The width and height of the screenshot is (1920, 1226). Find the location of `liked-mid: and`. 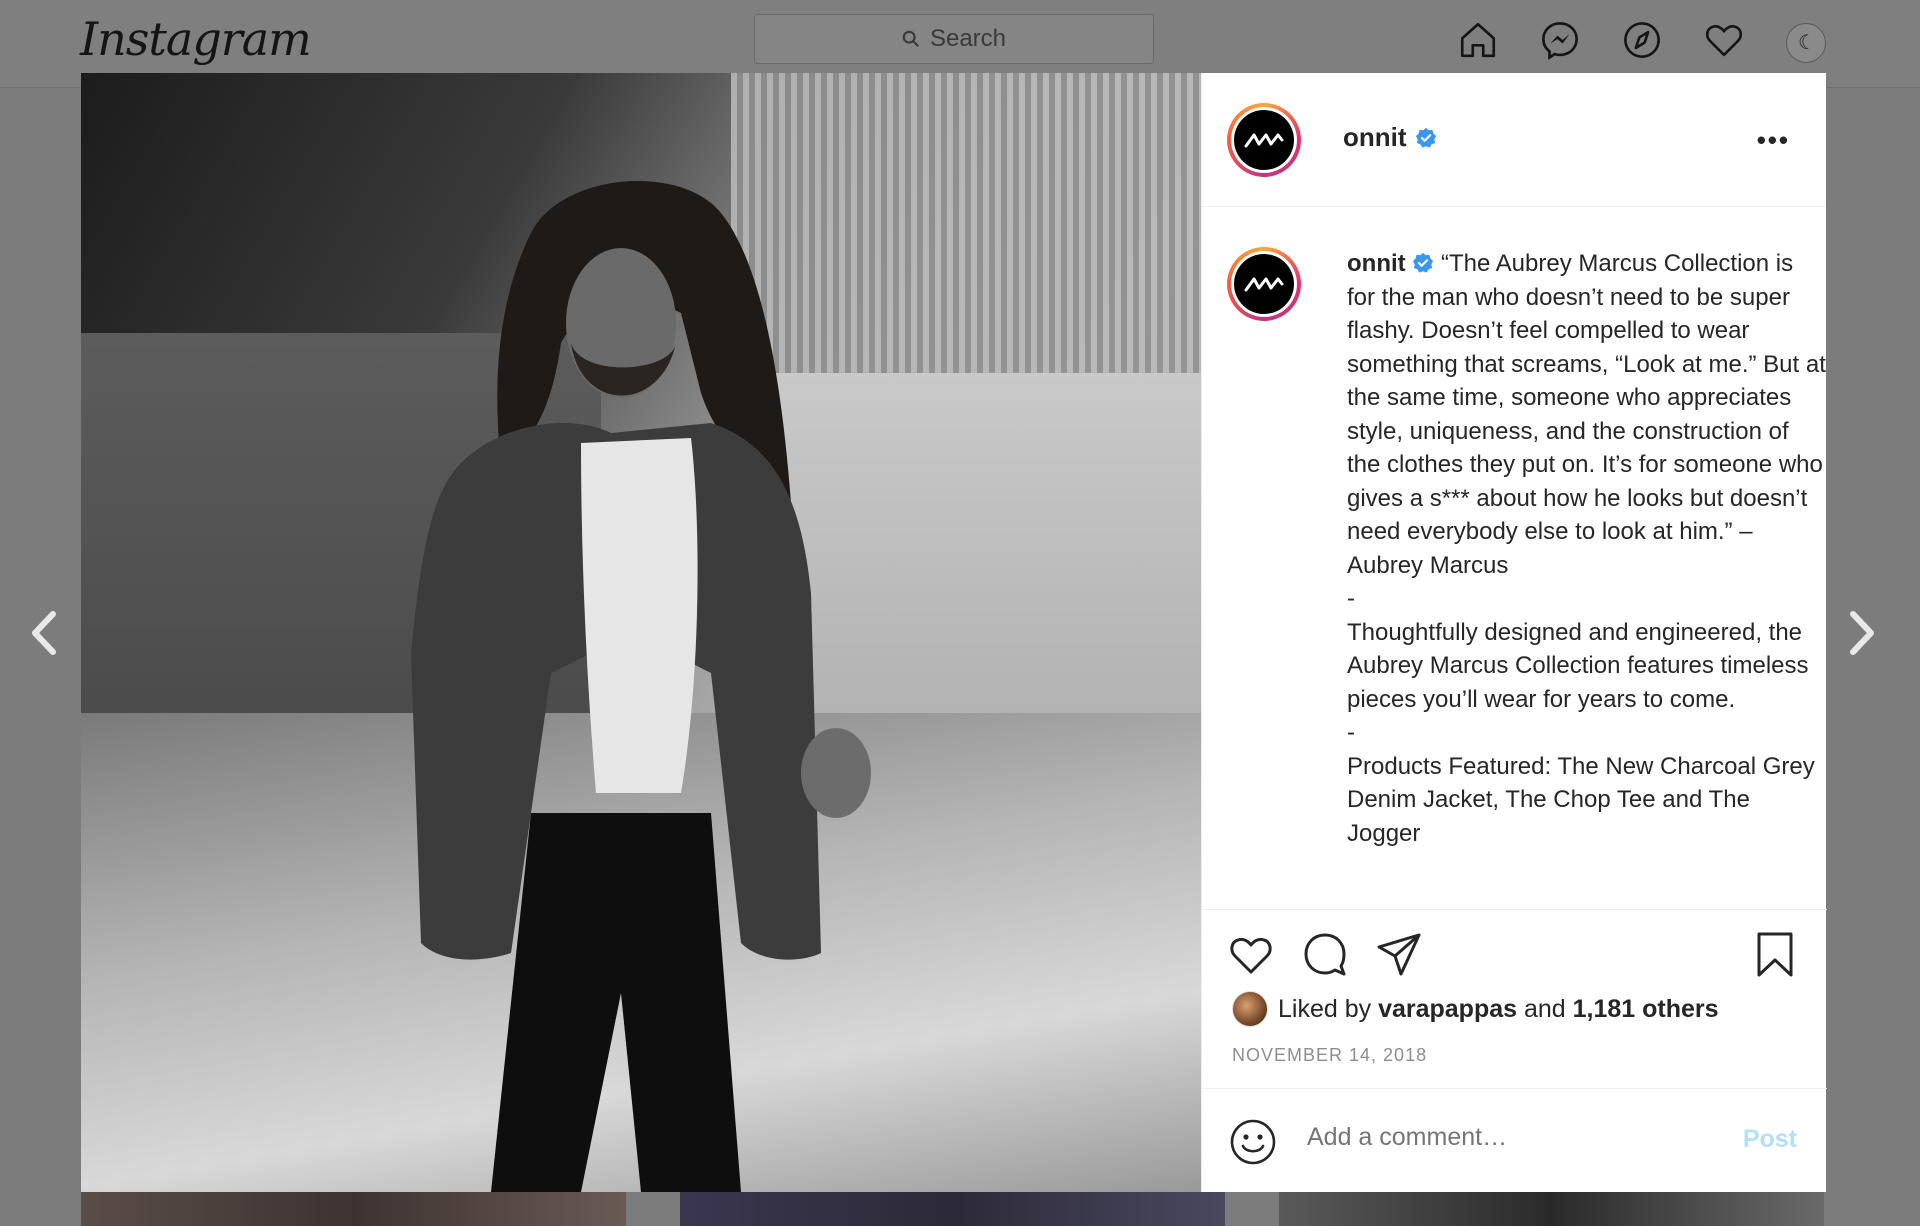

liked-mid: and is located at coordinates (1545, 1008).